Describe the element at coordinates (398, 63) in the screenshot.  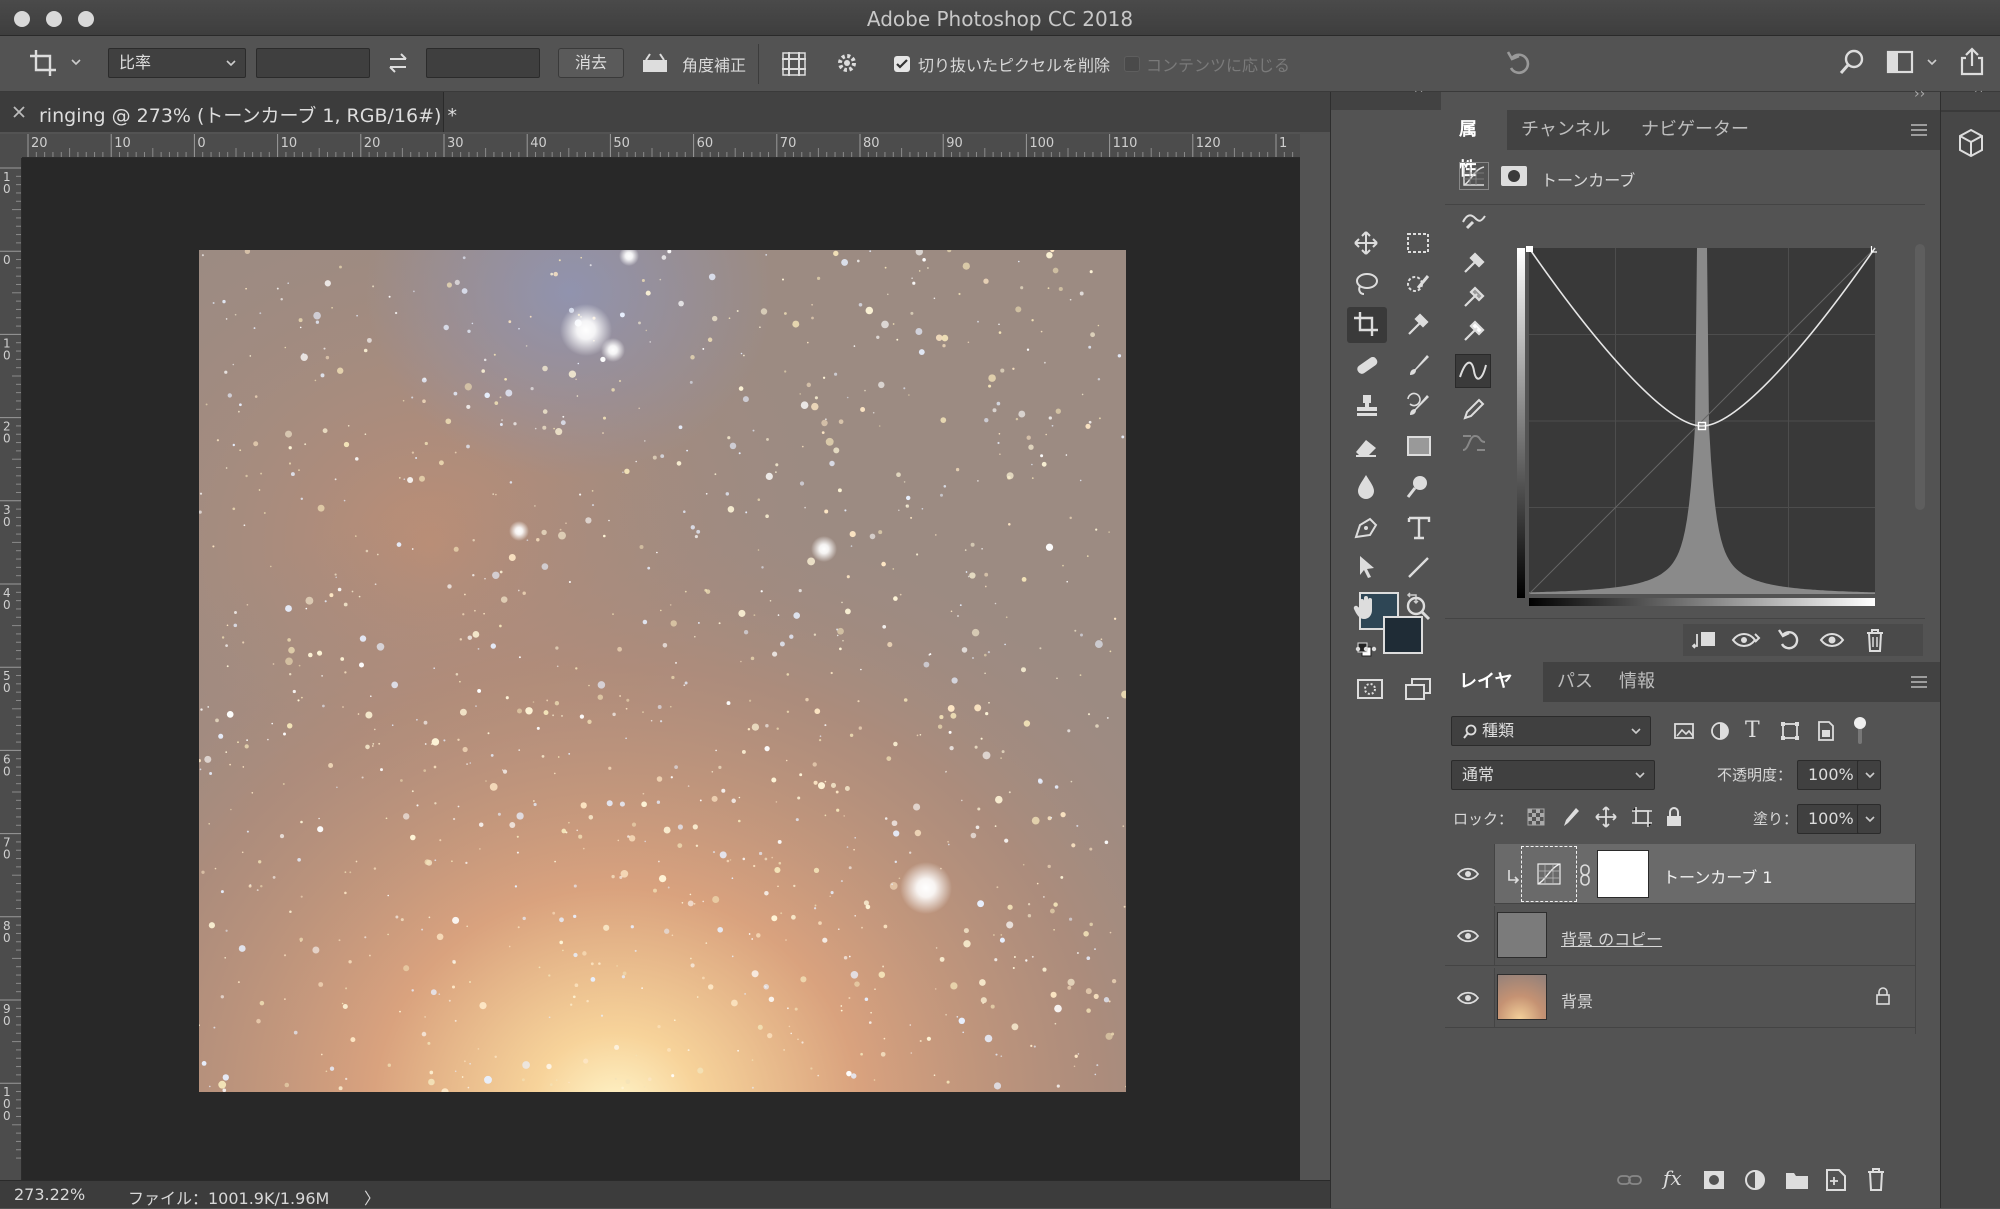
I see `swap-icon` at that location.